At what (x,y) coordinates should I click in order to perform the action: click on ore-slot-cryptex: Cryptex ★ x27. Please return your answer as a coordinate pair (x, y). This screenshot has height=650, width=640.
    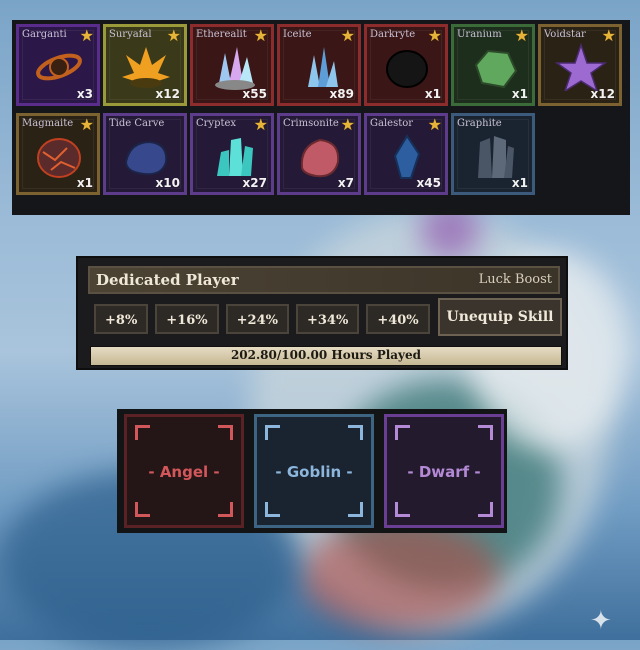
    Looking at the image, I should click on (232, 154).